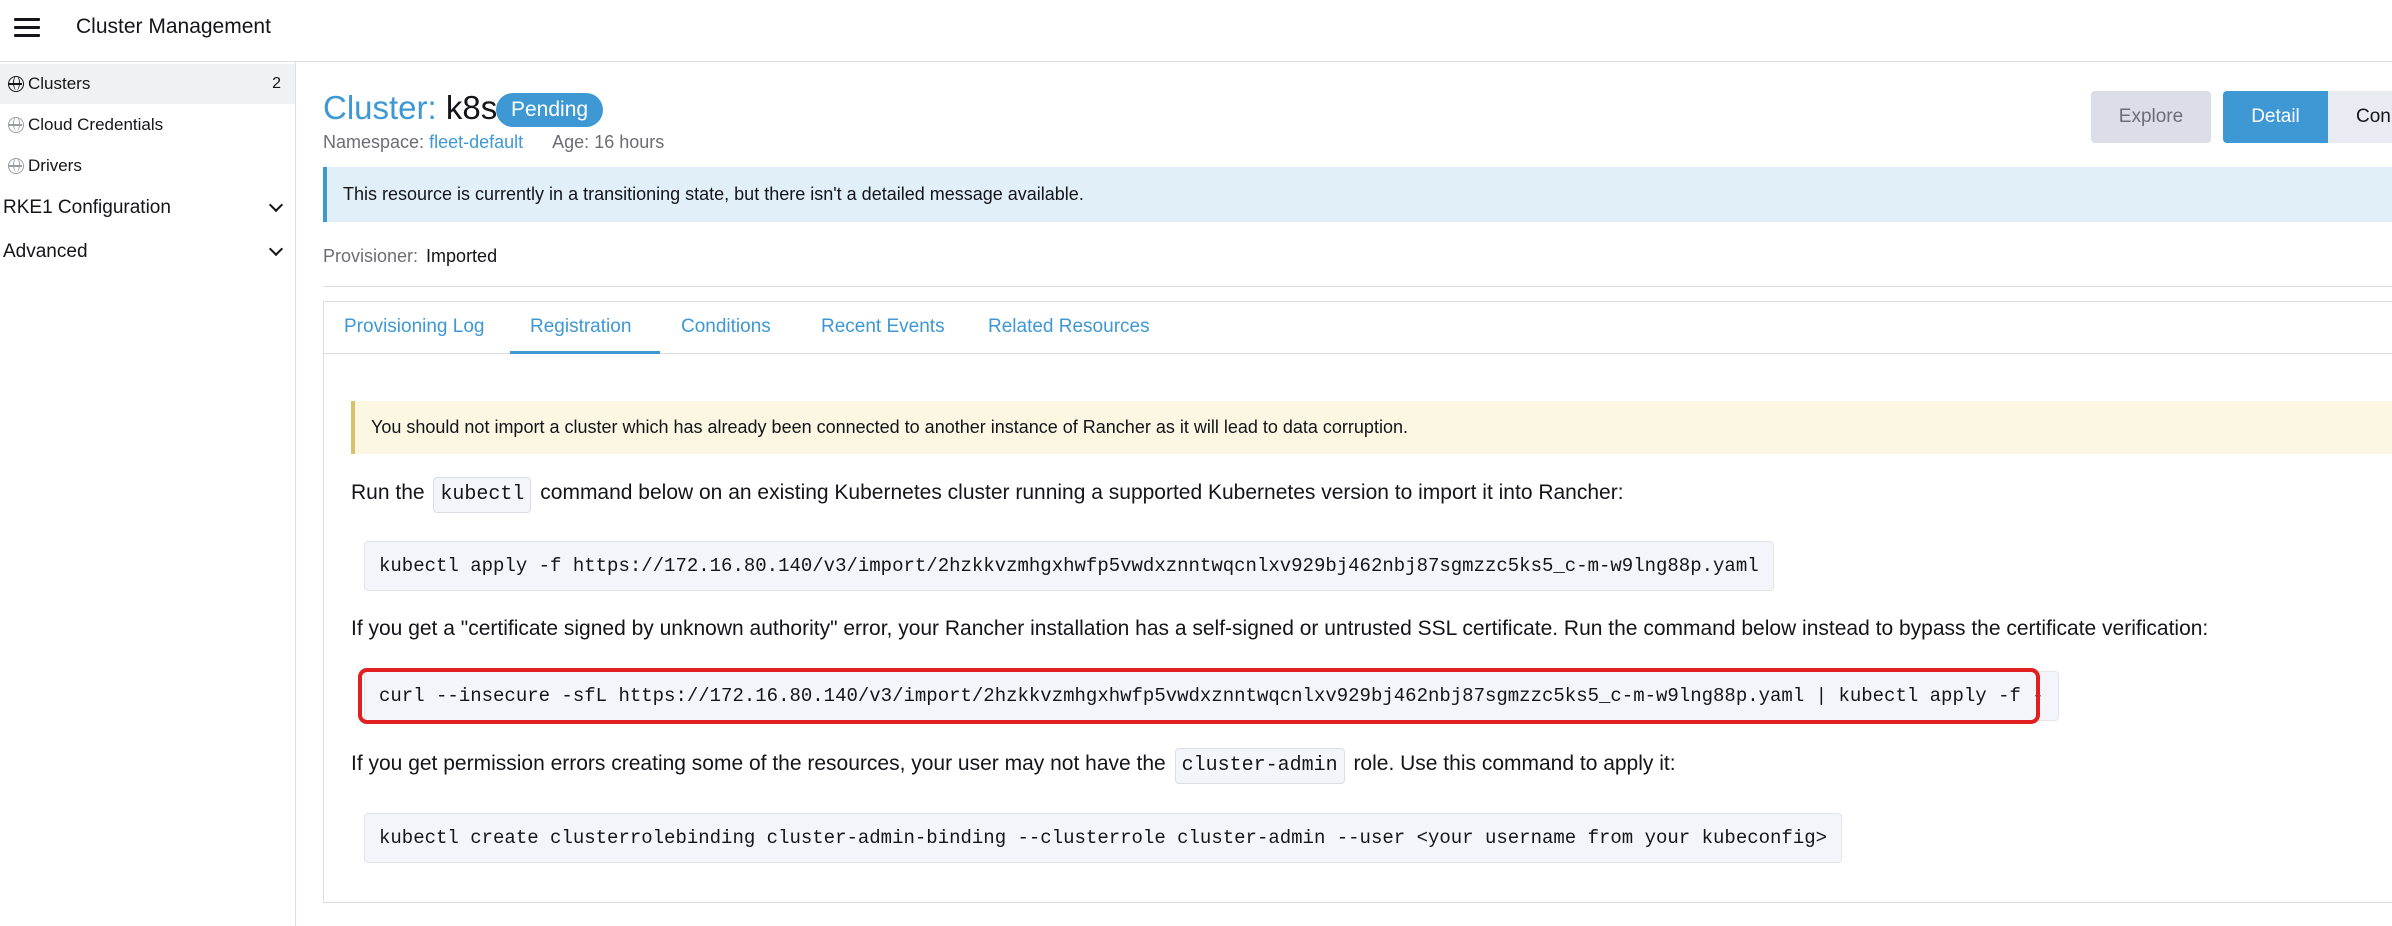 This screenshot has width=2392, height=926. Describe the element at coordinates (2151, 117) in the screenshot. I see `explore-button: Explore` at that location.